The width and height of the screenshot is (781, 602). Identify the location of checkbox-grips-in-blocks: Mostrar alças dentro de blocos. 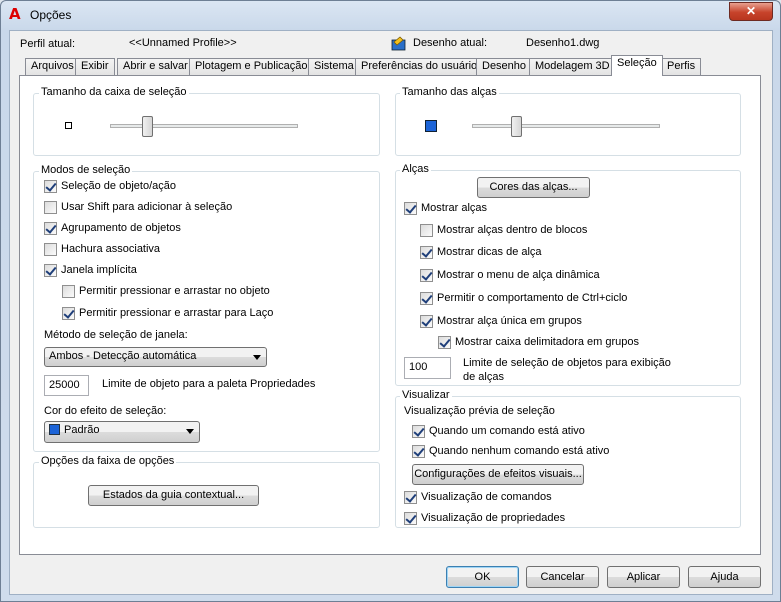
(503, 231).